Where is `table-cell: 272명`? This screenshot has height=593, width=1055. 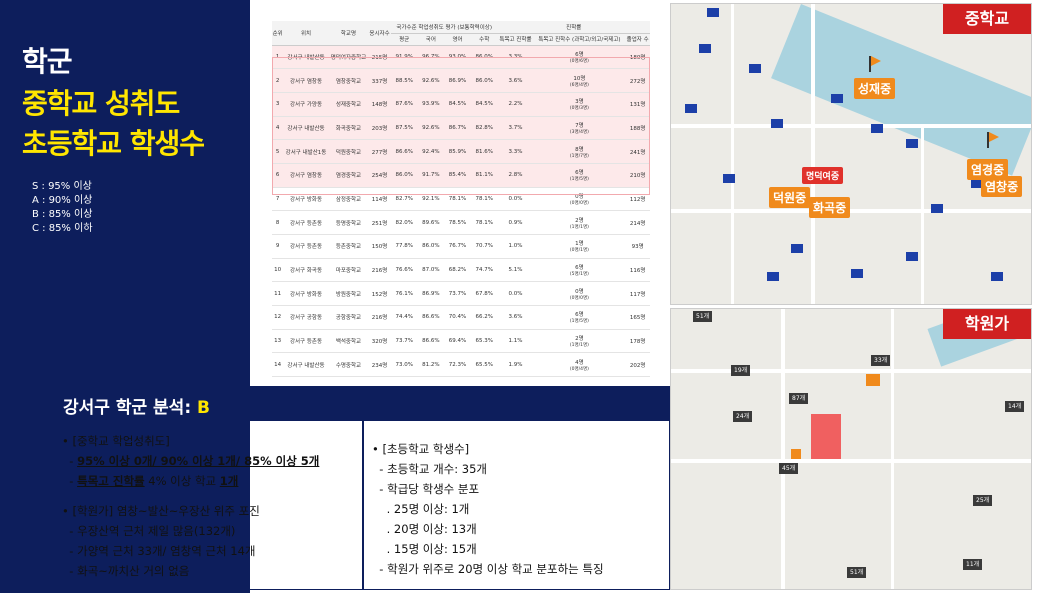
table-cell: 272명 is located at coordinates (637, 80).